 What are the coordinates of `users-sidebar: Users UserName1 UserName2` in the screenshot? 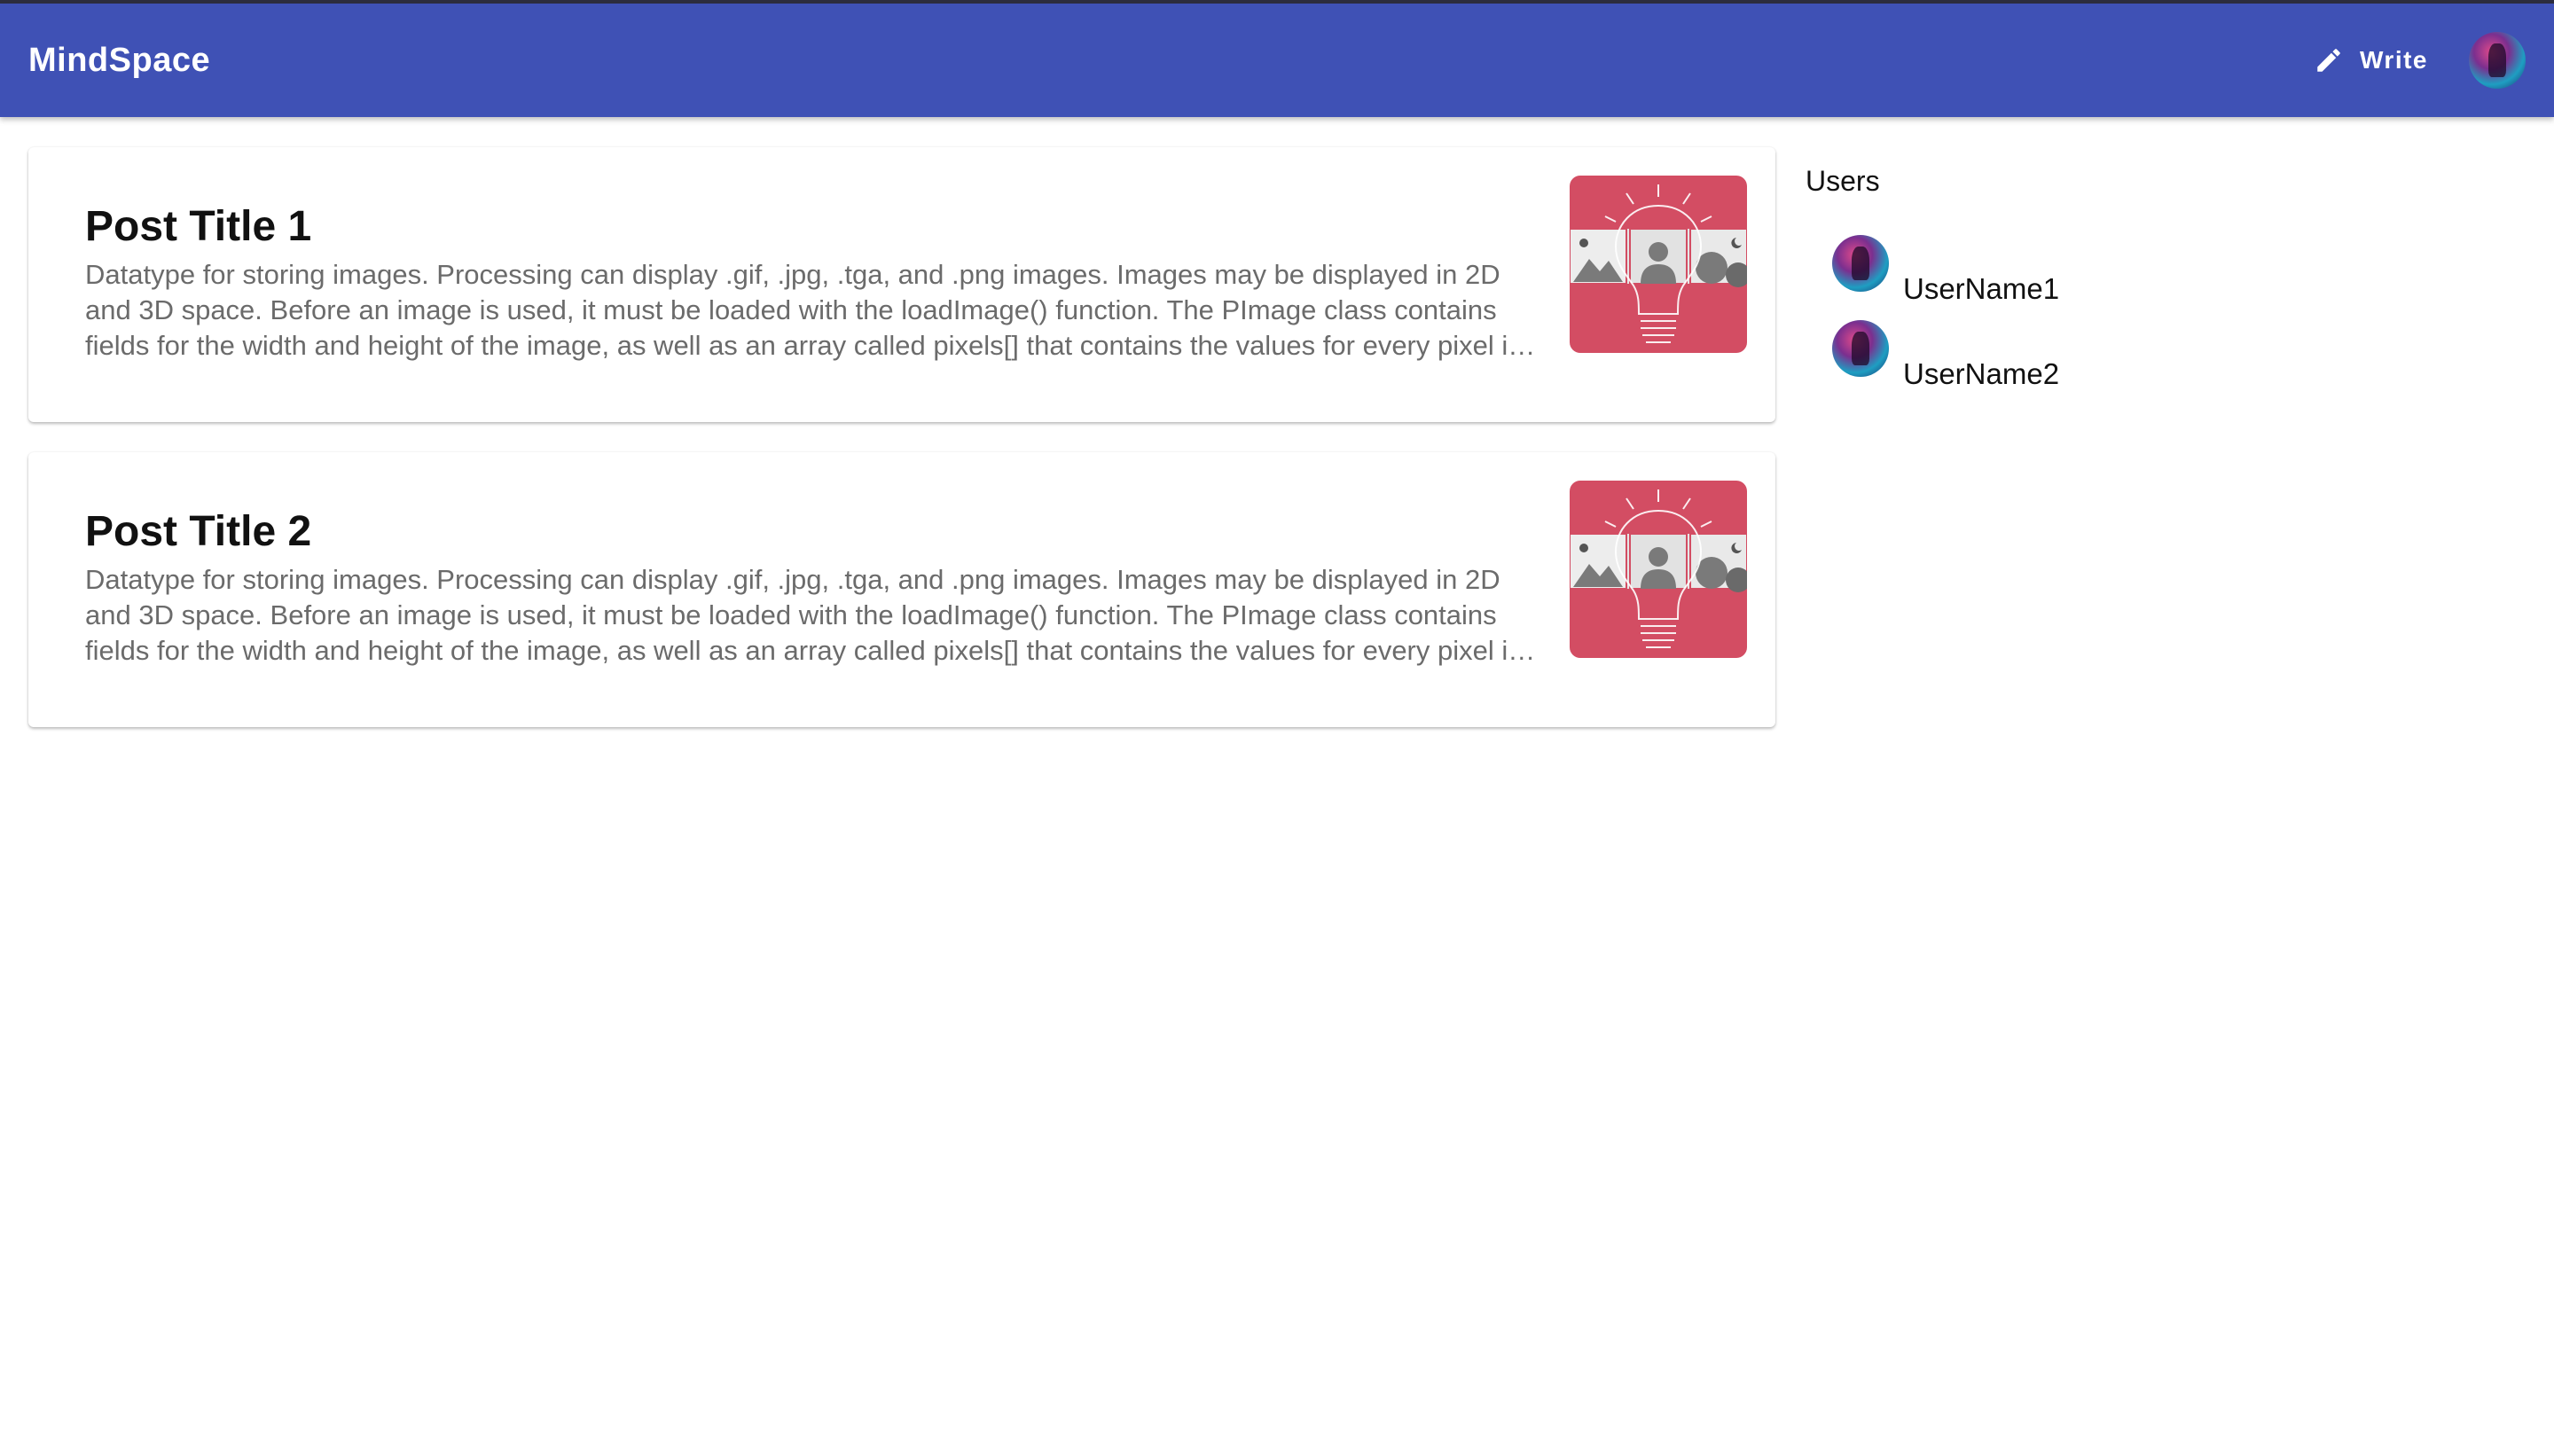 It's located at (2160, 273).